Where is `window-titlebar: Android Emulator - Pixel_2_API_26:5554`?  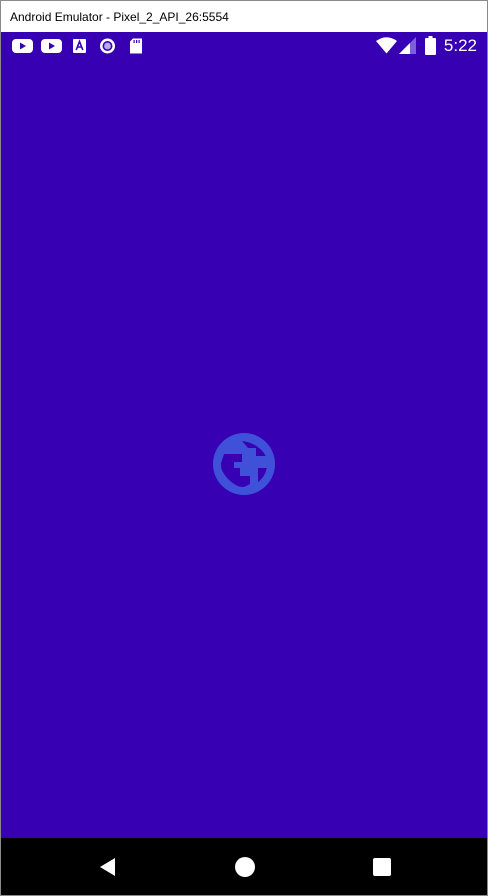 window-titlebar: Android Emulator - Pixel_2_API_26:5554 is located at coordinates (244, 16).